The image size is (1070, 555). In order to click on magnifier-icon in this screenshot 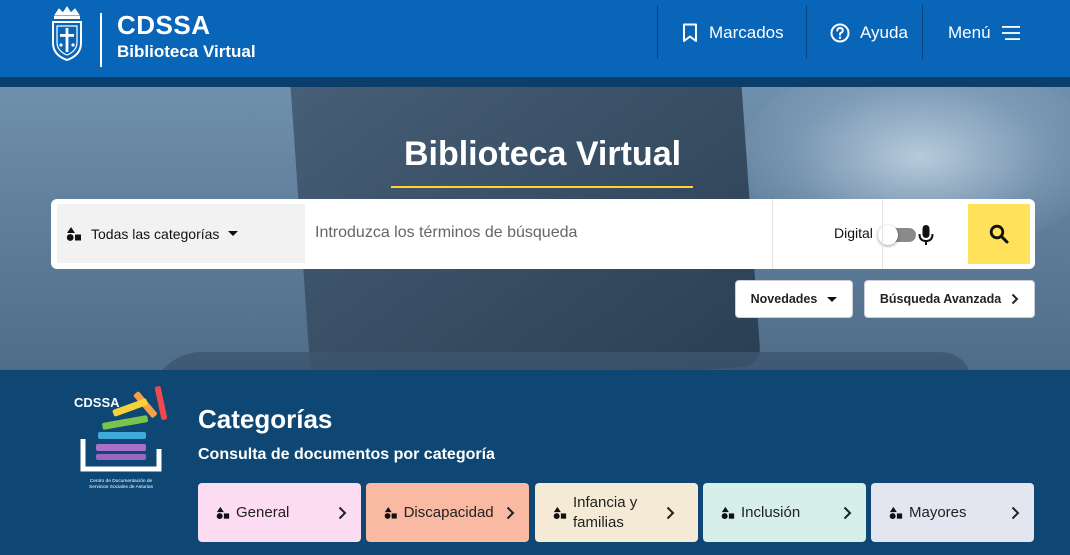, I will do `click(999, 234)`.